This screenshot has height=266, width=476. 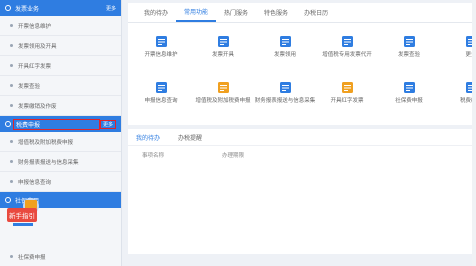 What do you see at coordinates (60, 106) in the screenshot?
I see `sidebar-item: 发票缴销及作废` at bounding box center [60, 106].